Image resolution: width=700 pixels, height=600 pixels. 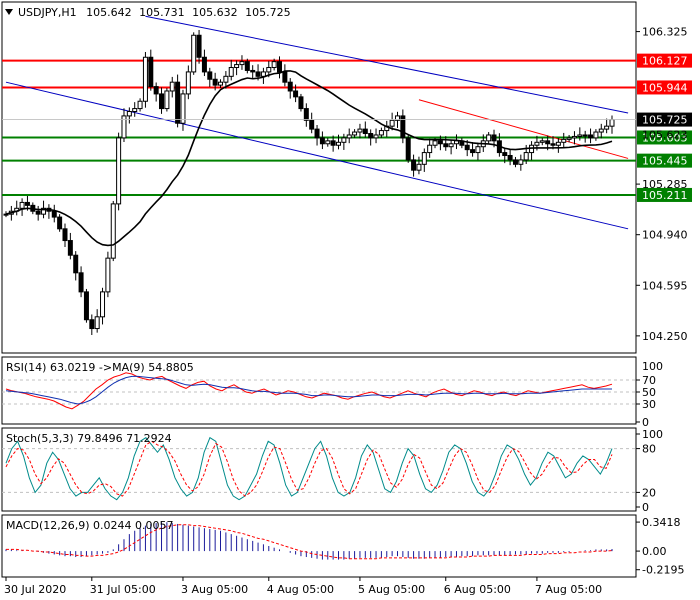 What do you see at coordinates (665, 161) in the screenshot?
I see `price-level-tag-label: 105.445` at bounding box center [665, 161].